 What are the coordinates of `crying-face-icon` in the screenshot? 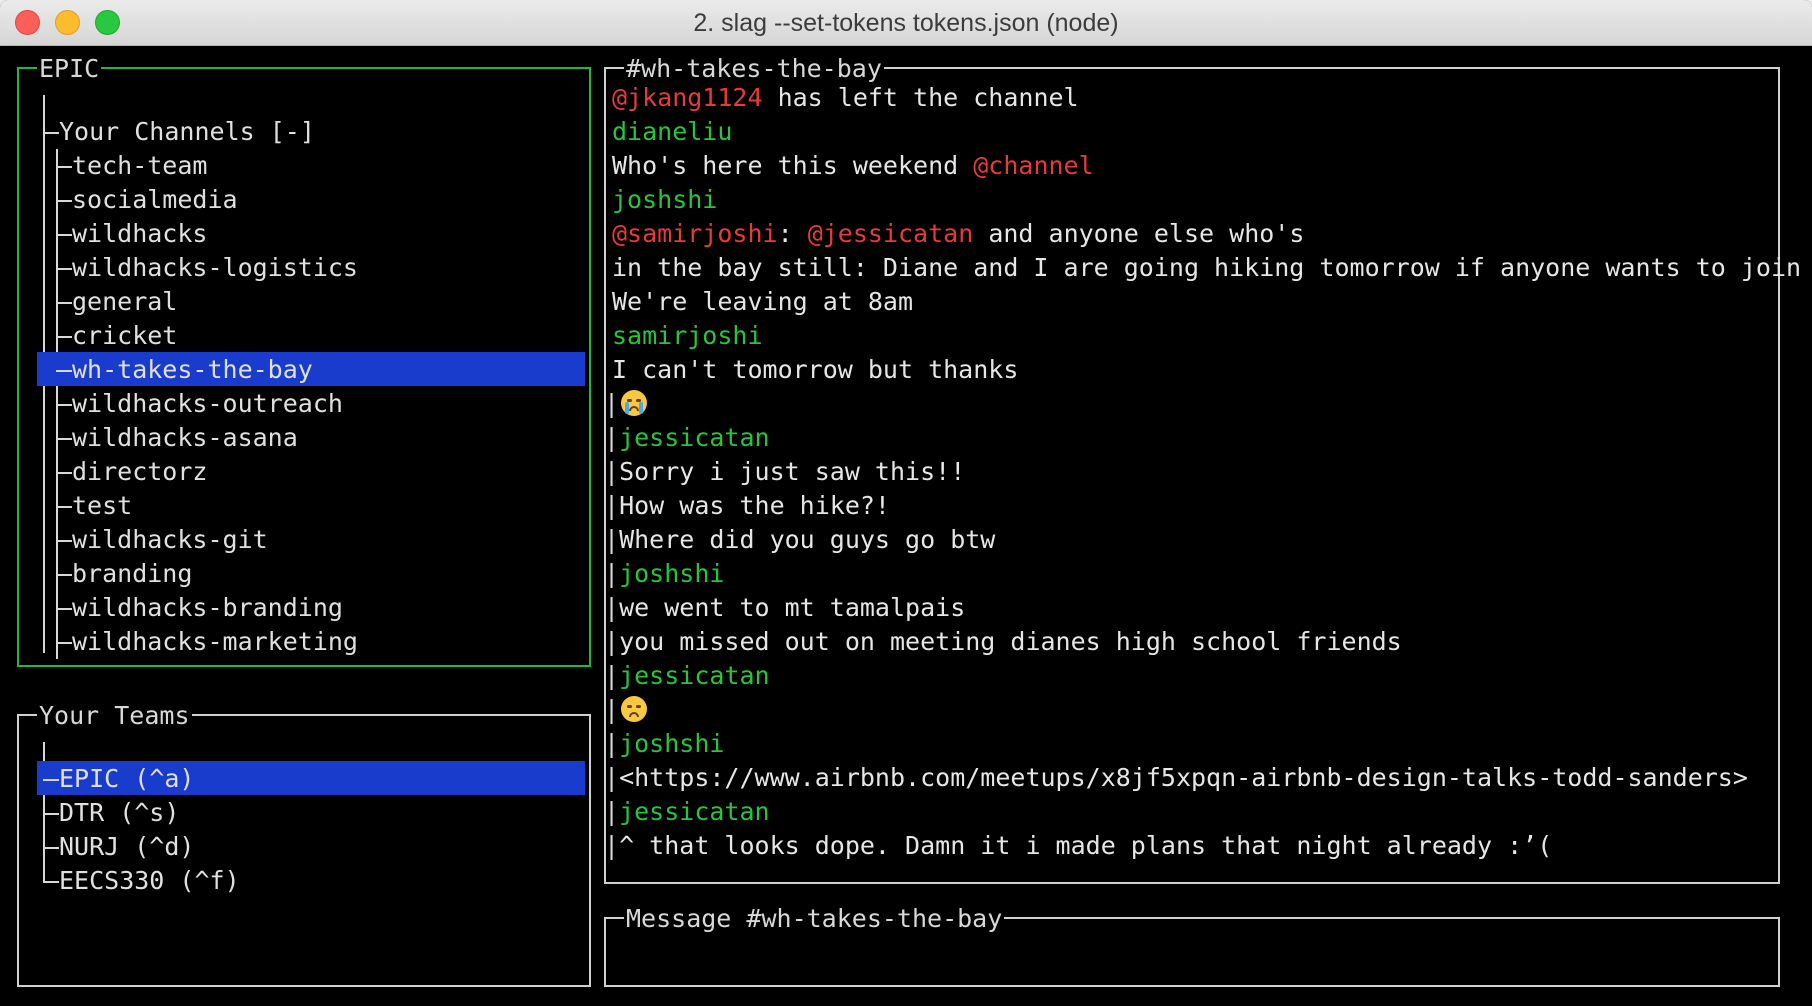 It's located at (634, 403).